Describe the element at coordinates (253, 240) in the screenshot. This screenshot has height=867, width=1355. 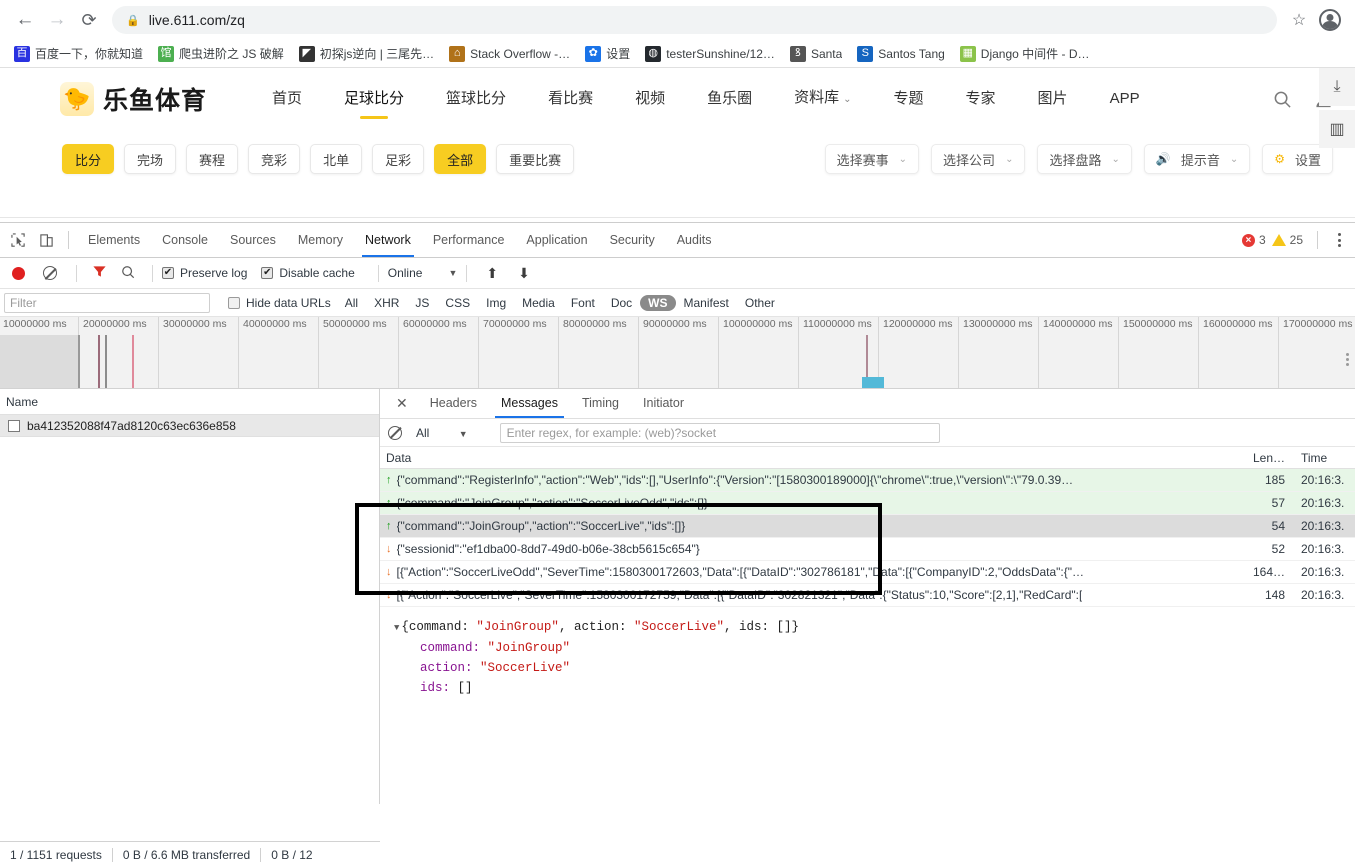
I see `devtools-tab-sources: Sources` at that location.